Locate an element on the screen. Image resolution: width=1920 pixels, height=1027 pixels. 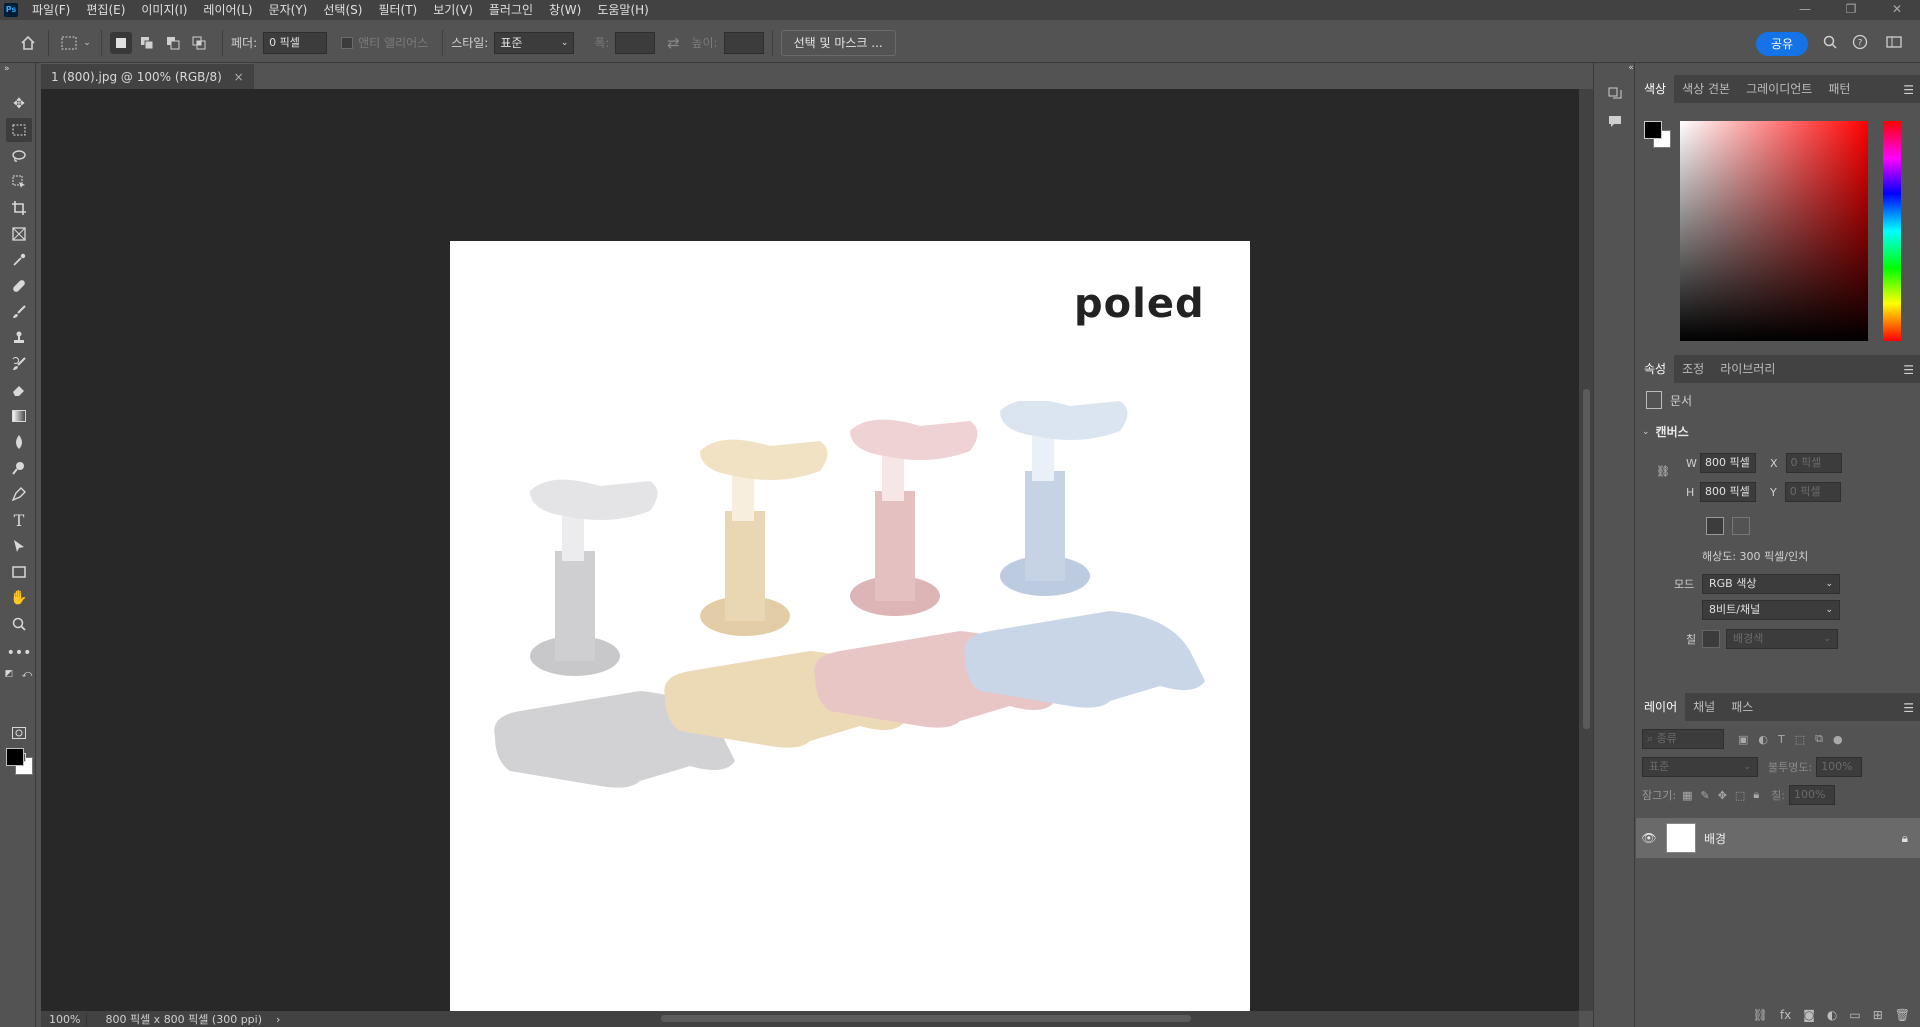
tab-layers: 레이어 is located at coordinates (1661, 707).